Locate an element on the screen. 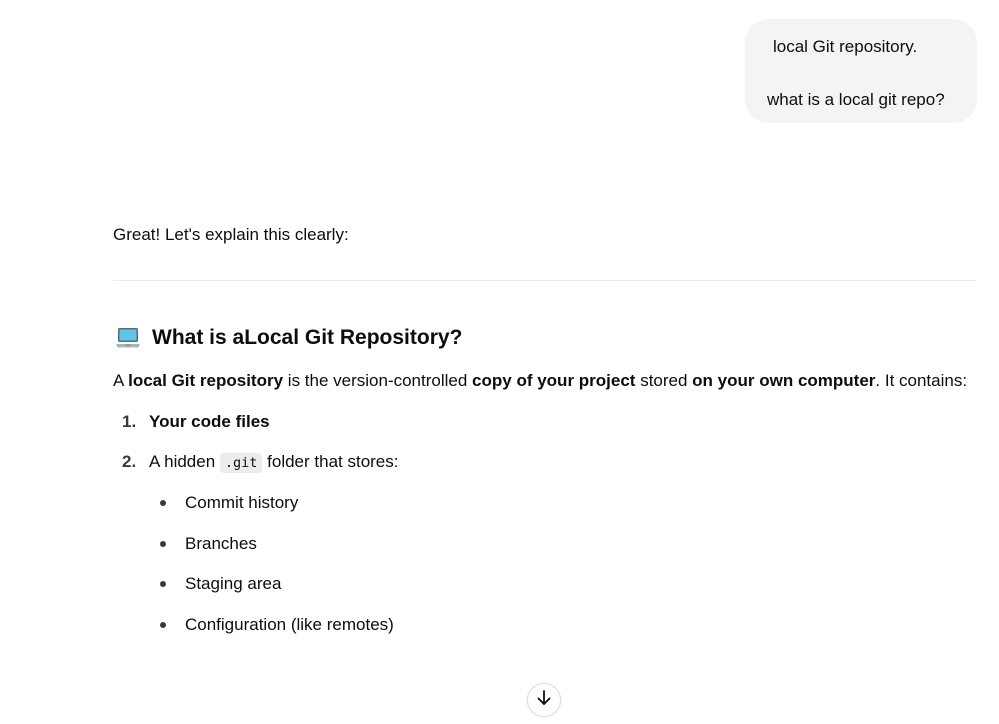  sub-list-item: Staging area is located at coordinates (568, 584).